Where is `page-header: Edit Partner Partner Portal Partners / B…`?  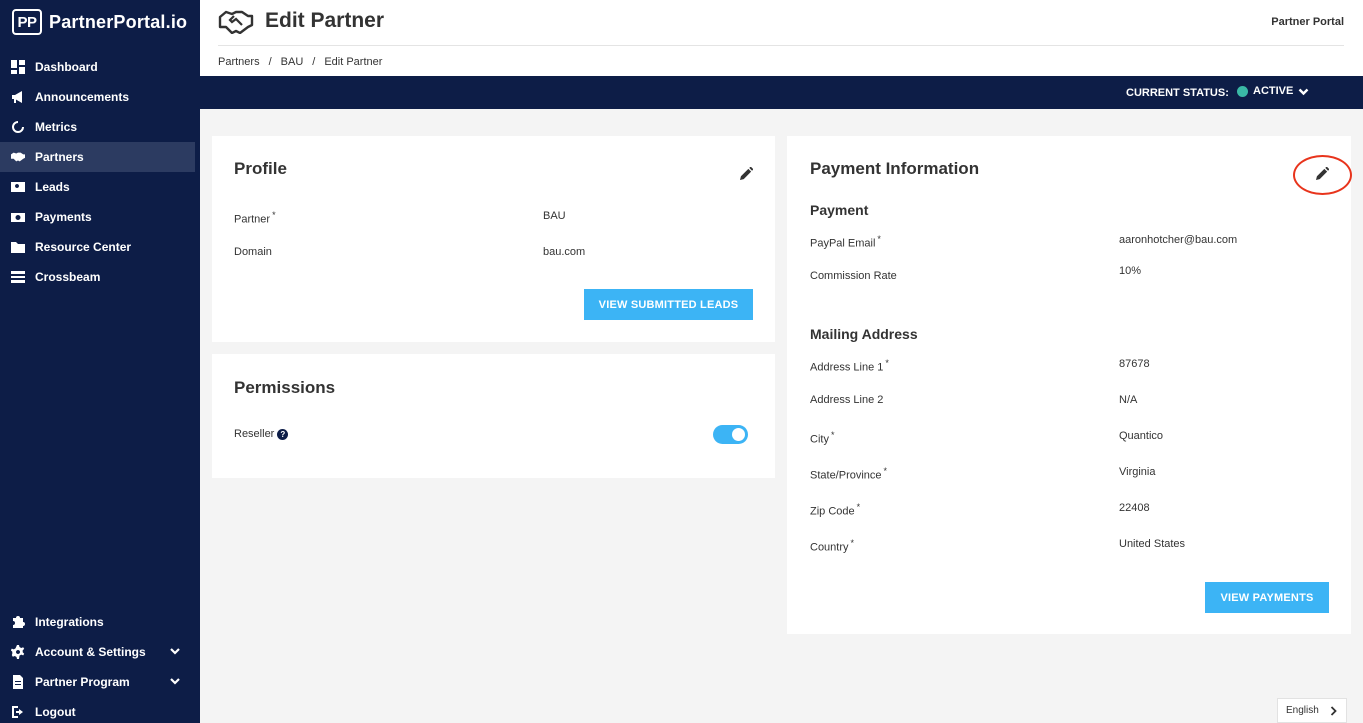
page-header: Edit Partner Partner Portal Partners / B… is located at coordinates (781, 38).